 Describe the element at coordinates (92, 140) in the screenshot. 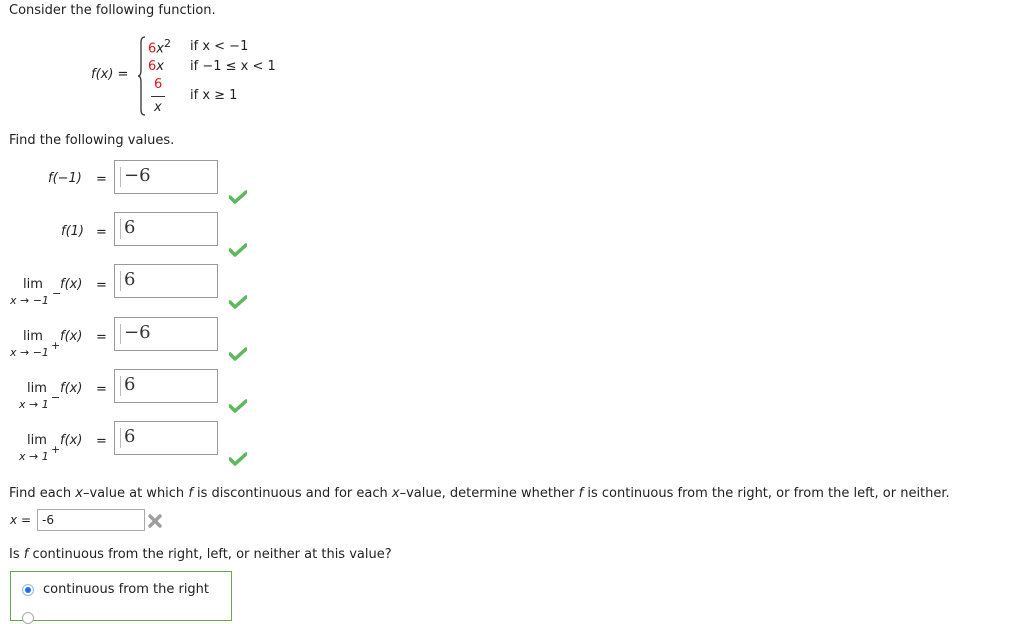

I see `find-values-heading: Find the following values.` at that location.